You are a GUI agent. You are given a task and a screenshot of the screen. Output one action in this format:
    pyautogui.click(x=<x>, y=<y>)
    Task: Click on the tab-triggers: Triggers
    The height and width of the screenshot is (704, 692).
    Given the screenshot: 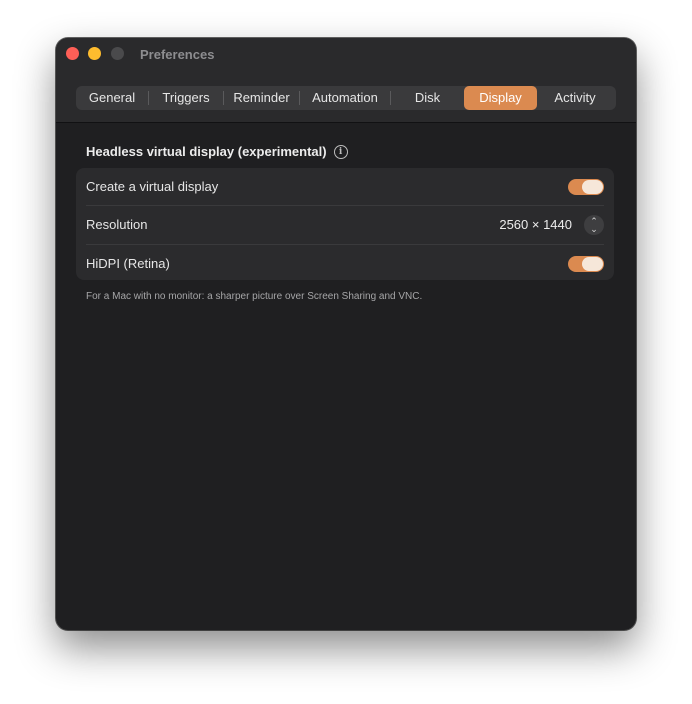 What is the action you would take?
    pyautogui.click(x=186, y=98)
    